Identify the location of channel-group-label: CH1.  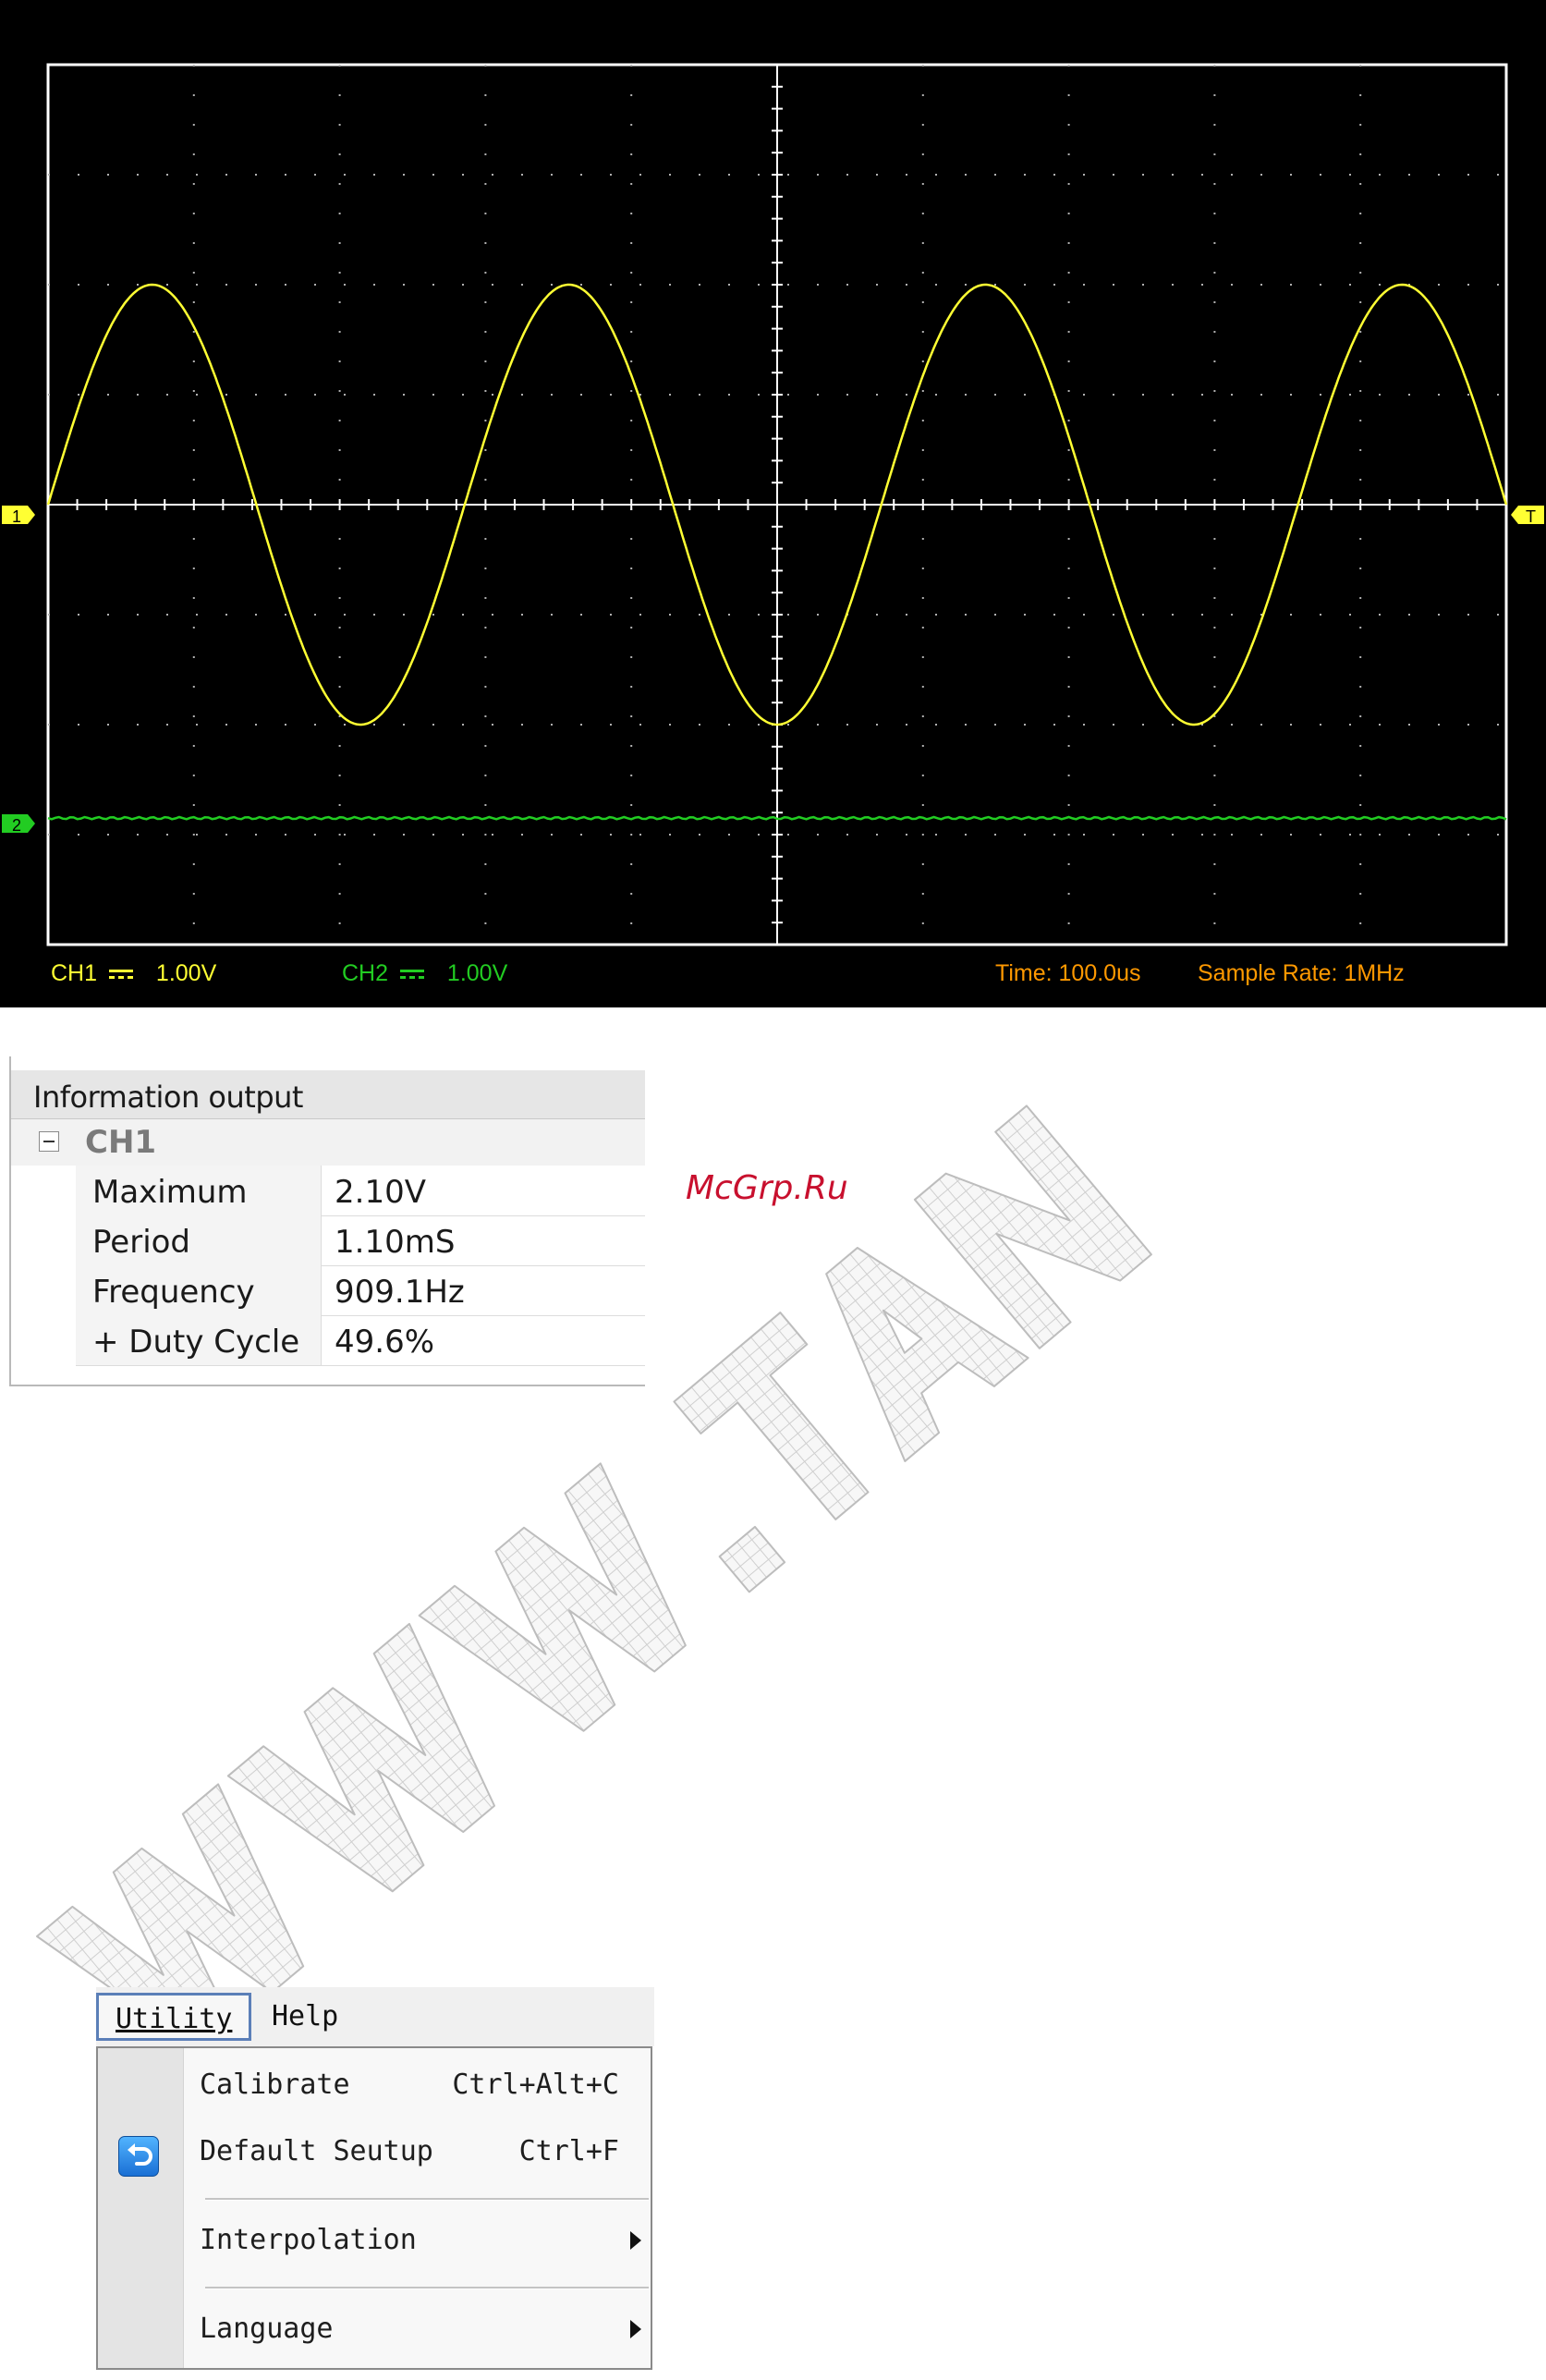
(121, 1142).